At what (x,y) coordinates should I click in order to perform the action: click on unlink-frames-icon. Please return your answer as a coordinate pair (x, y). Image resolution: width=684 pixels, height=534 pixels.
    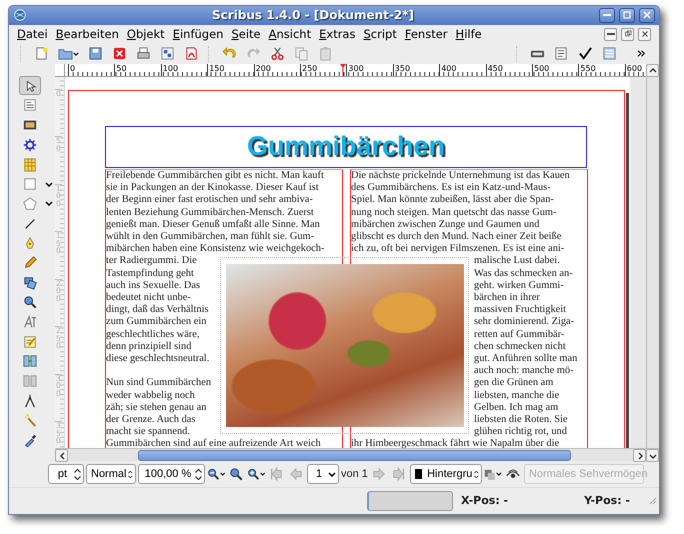
    Looking at the image, I should click on (30, 381).